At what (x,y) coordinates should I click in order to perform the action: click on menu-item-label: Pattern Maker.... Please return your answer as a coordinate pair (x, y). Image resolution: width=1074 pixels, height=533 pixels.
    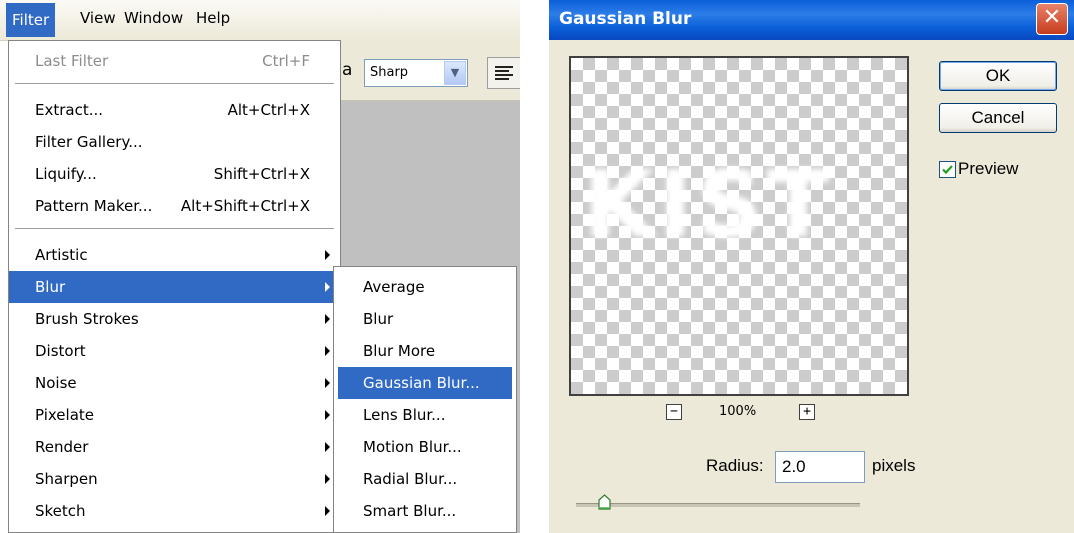
    Looking at the image, I should click on (94, 206).